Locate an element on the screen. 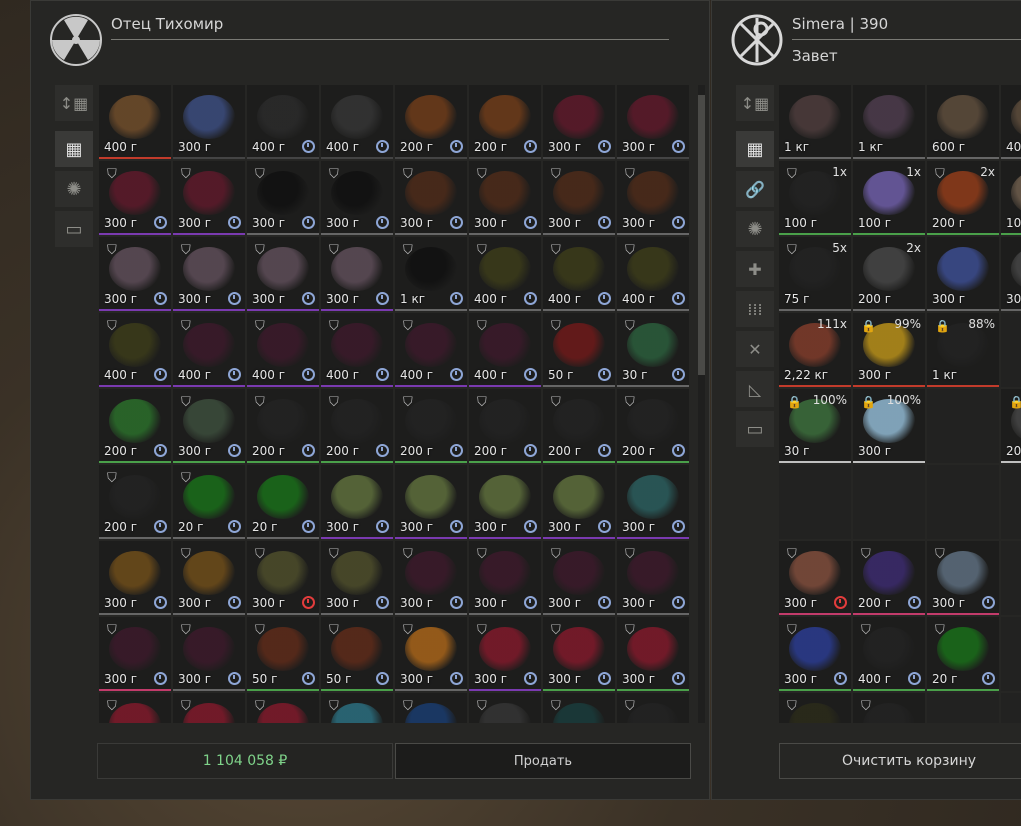  tab-medical: ✚ is located at coordinates (755, 269).